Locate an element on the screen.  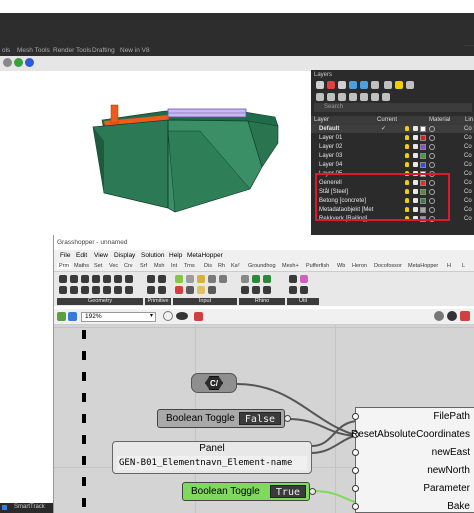
tab: Vec is located at coordinates (113, 266).